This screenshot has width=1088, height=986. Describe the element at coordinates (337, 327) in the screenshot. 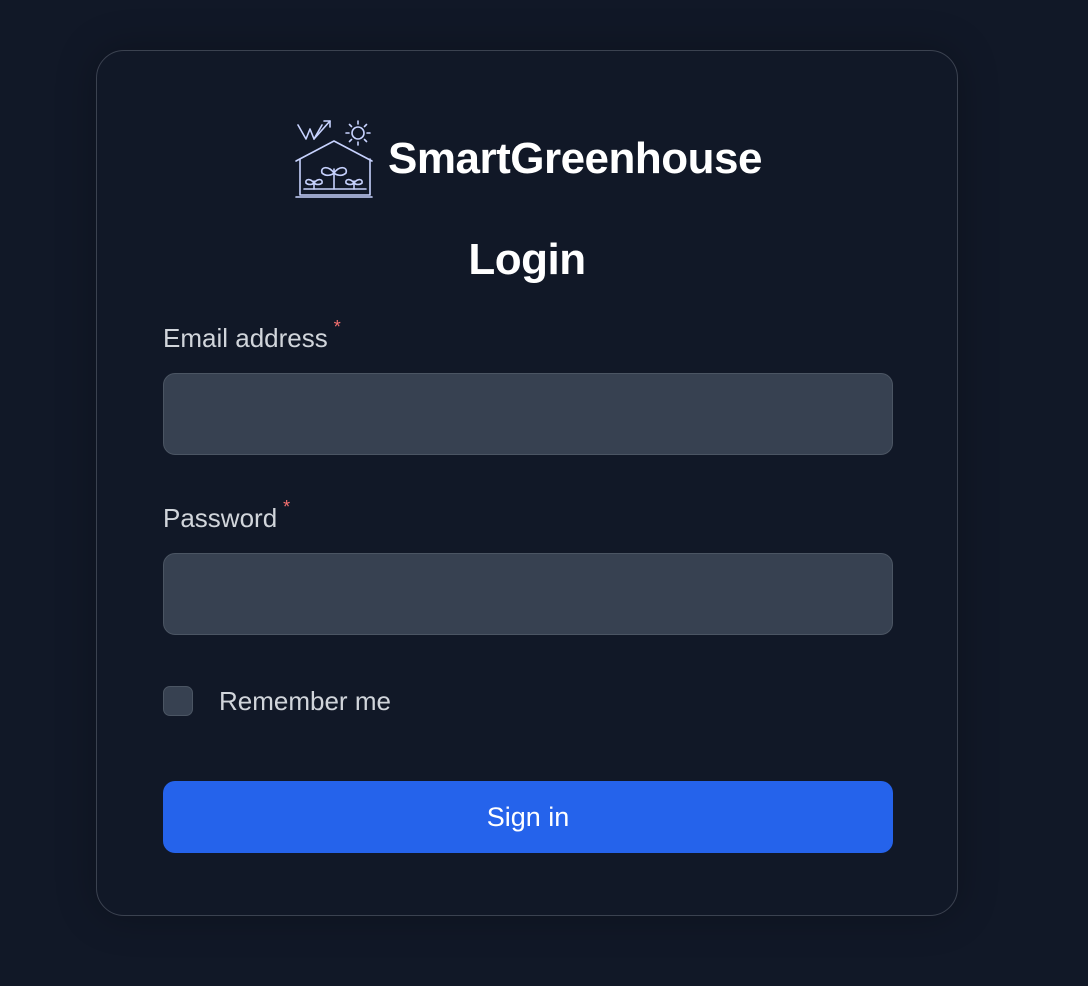

I see `email-required-mark: *` at that location.